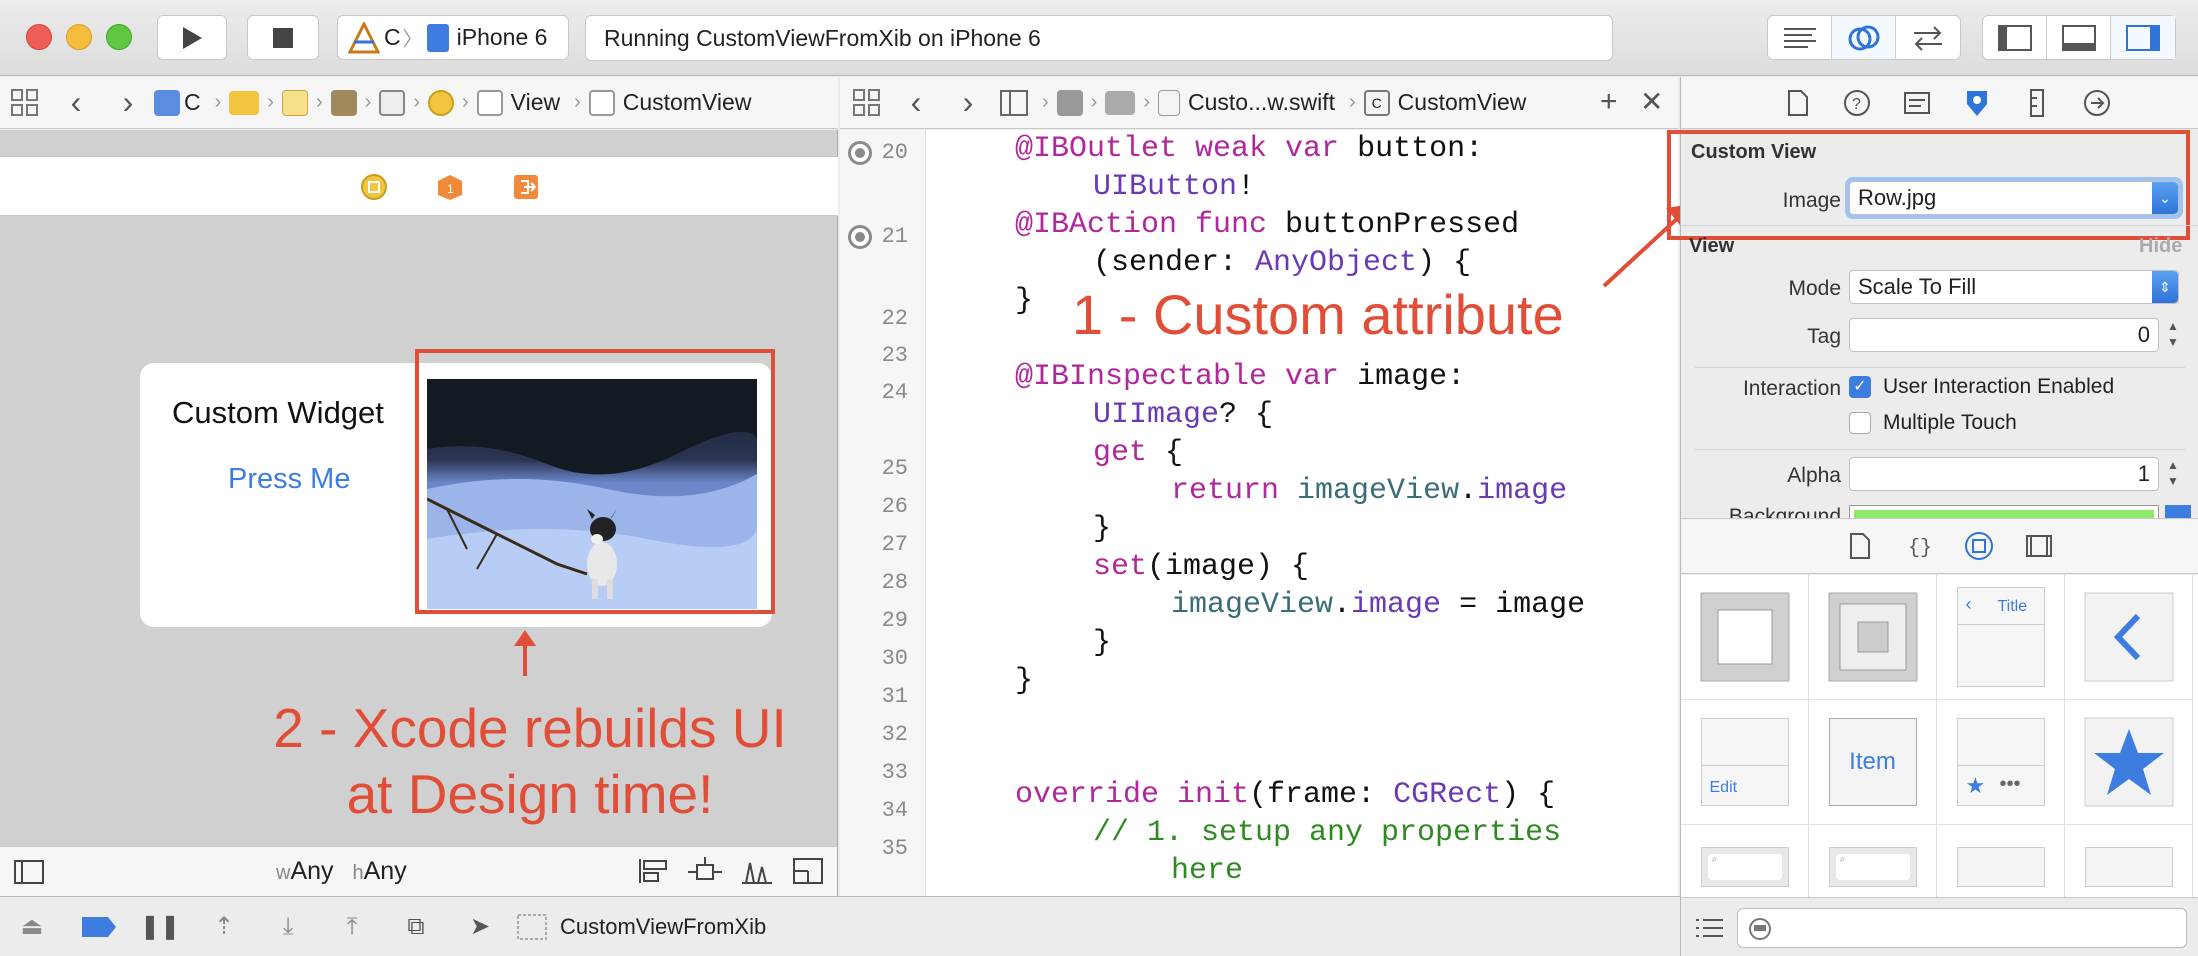 The height and width of the screenshot is (956, 2198). Describe the element at coordinates (894, 318) in the screenshot. I see `line-number: 22` at that location.